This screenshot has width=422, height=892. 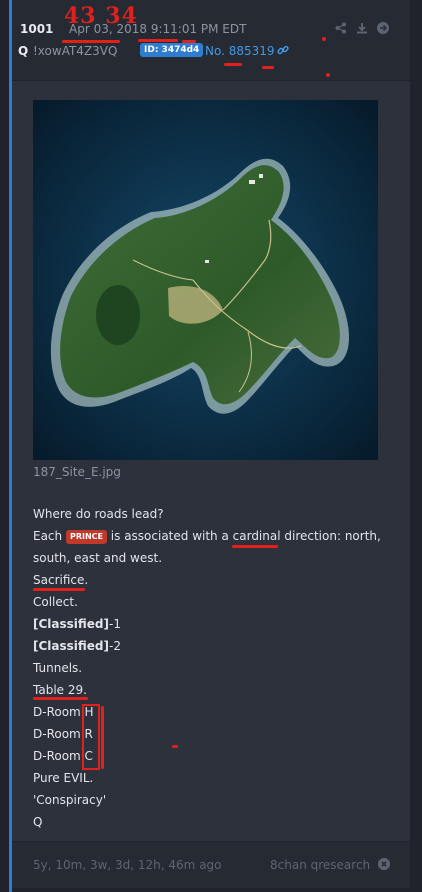 What do you see at coordinates (60, 698) in the screenshot?
I see `annotation-underline-table` at bounding box center [60, 698].